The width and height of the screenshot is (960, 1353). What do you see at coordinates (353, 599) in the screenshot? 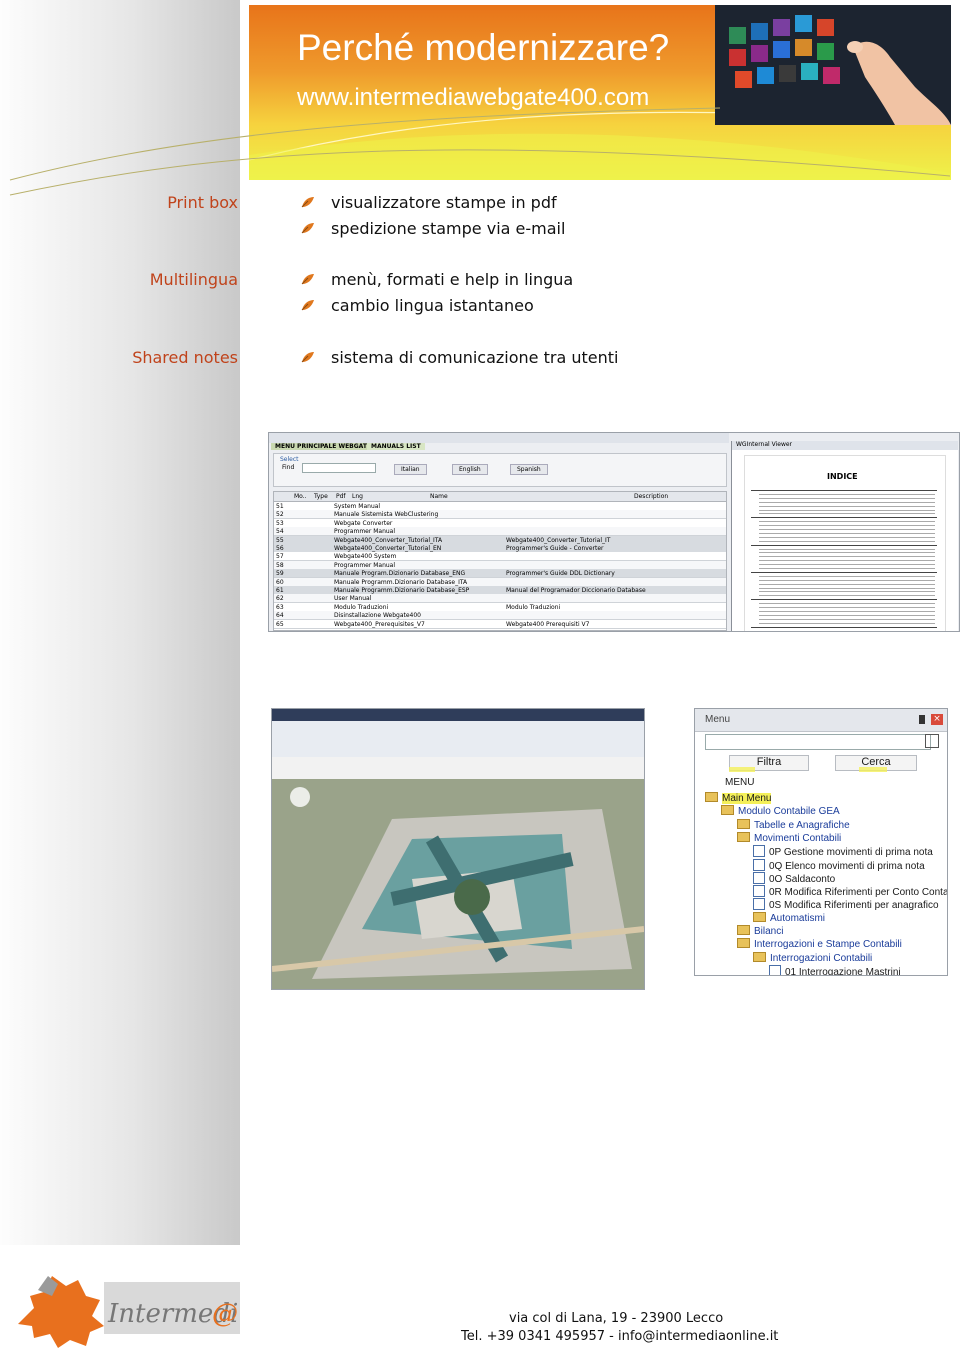
I see `row-name: User Manual` at bounding box center [353, 599].